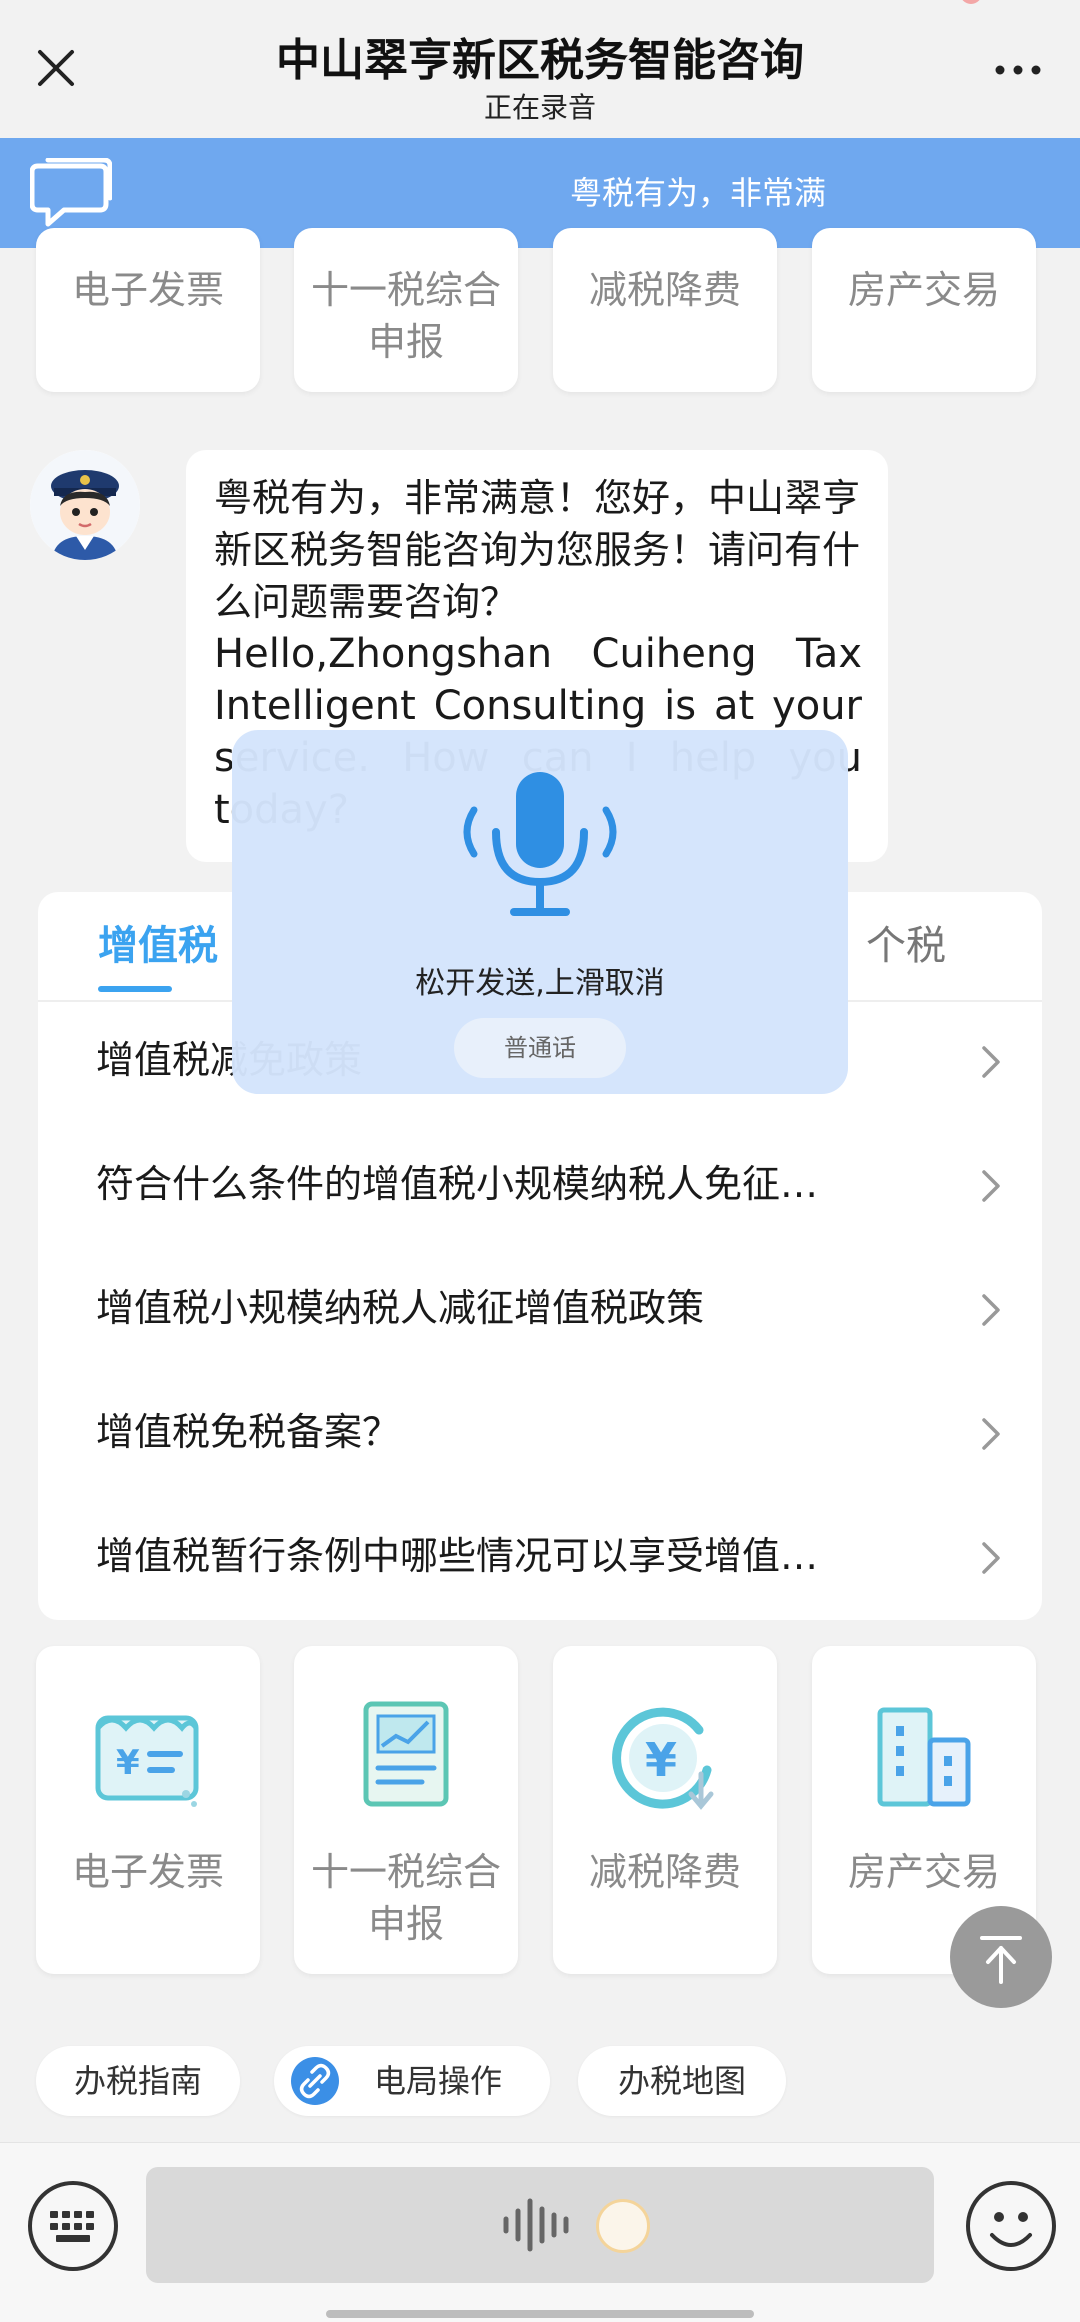 The width and height of the screenshot is (1080, 2322). What do you see at coordinates (135, 989) in the screenshot?
I see `active-tab-indicator` at bounding box center [135, 989].